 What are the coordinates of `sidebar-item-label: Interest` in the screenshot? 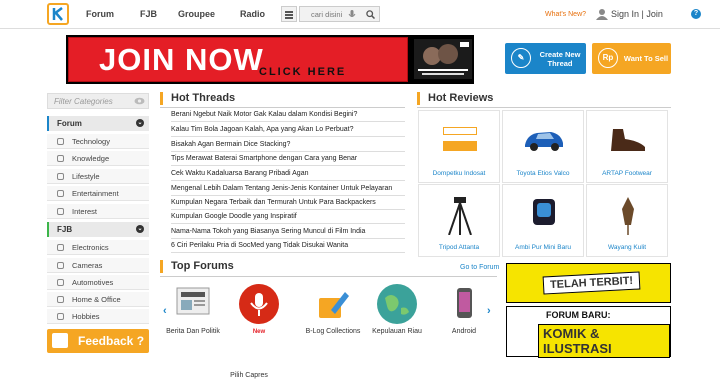 It's located at (85, 211).